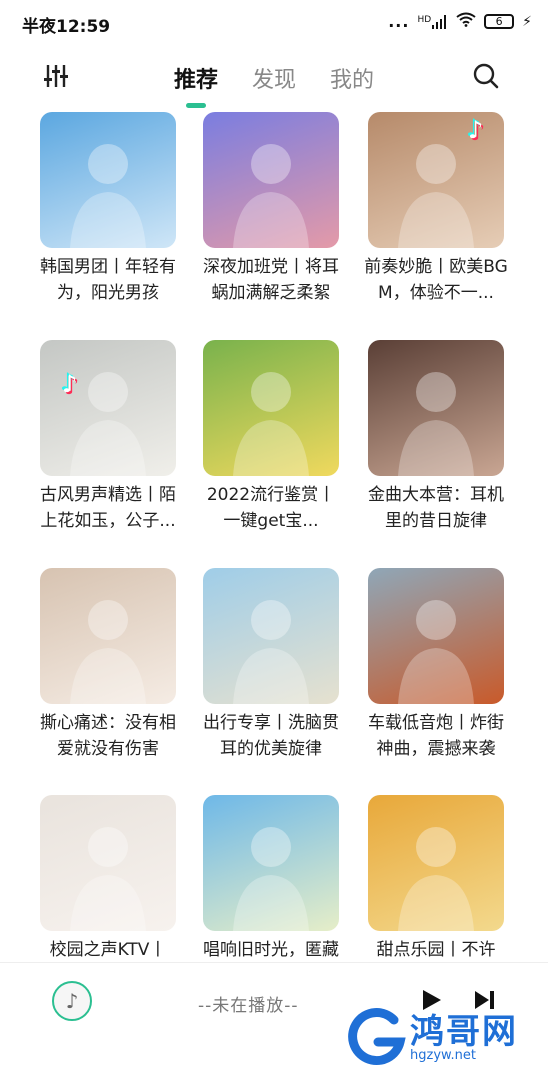  Describe the element at coordinates (436, 736) in the screenshot. I see `playlist-title: 车载低音炮丨炸街神曲，震撼来袭` at that location.